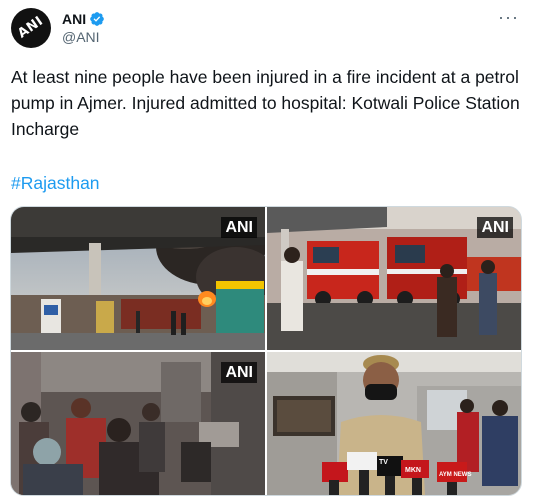 The height and width of the screenshot is (501, 537). I want to click on handle: @ANI, so click(81, 37).